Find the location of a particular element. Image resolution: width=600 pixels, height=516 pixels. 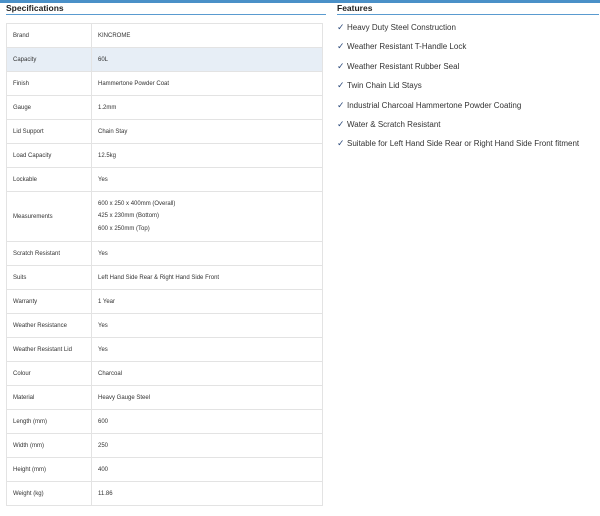

spec-value: 250 is located at coordinates (207, 445).